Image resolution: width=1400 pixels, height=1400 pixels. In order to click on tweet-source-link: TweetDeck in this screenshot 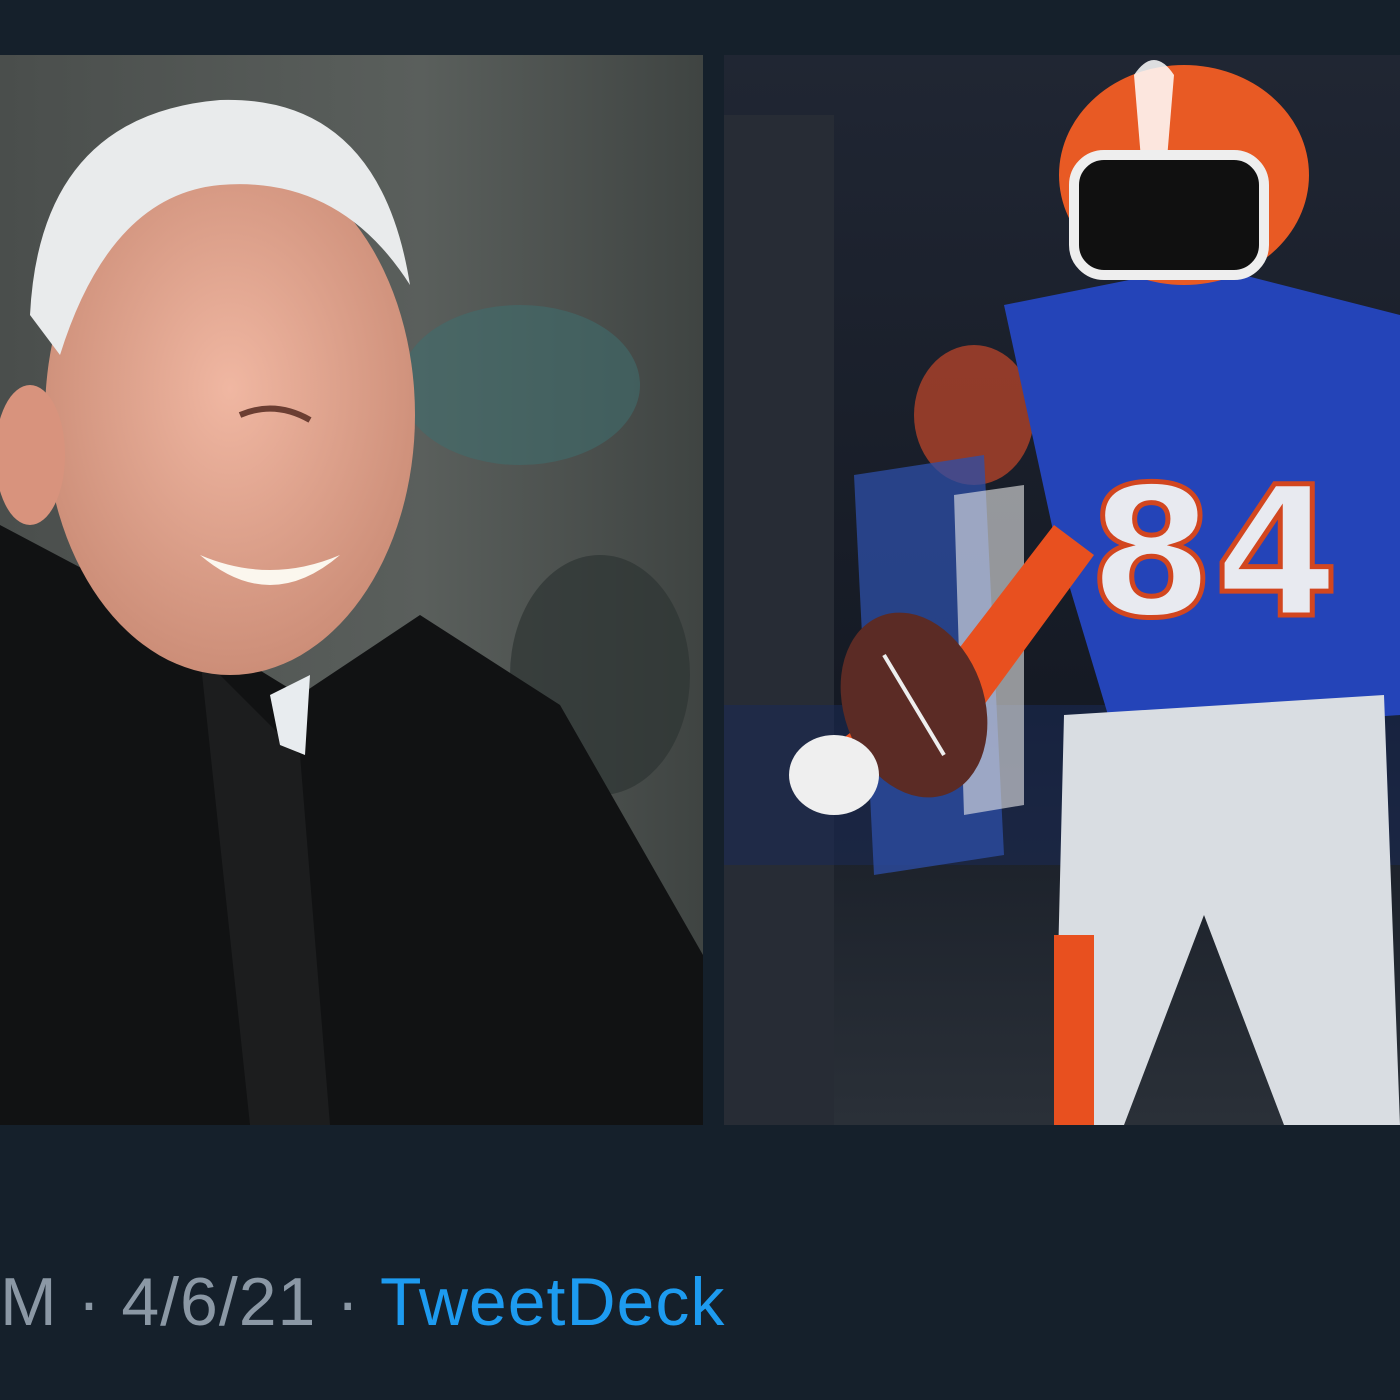, I will do `click(552, 1302)`.